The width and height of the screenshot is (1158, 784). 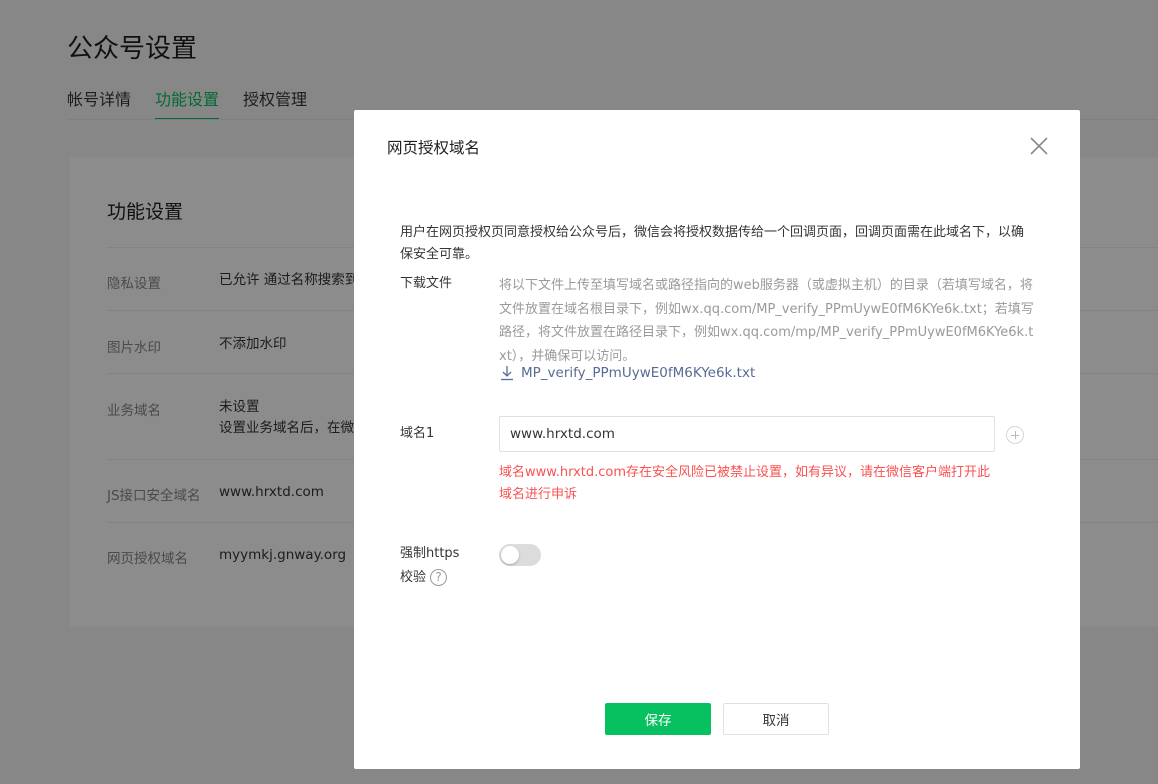 What do you see at coordinates (776, 719) in the screenshot?
I see `cancel-button: 取消` at bounding box center [776, 719].